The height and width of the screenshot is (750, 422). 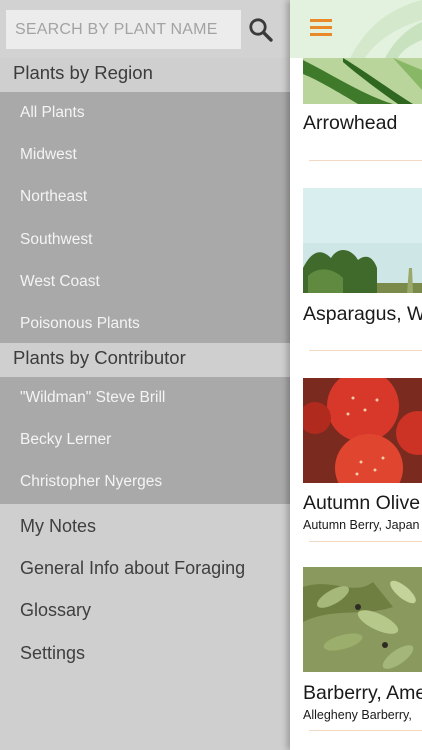 What do you see at coordinates (145, 610) in the screenshot?
I see `menu-item-glossary: Glossary` at bounding box center [145, 610].